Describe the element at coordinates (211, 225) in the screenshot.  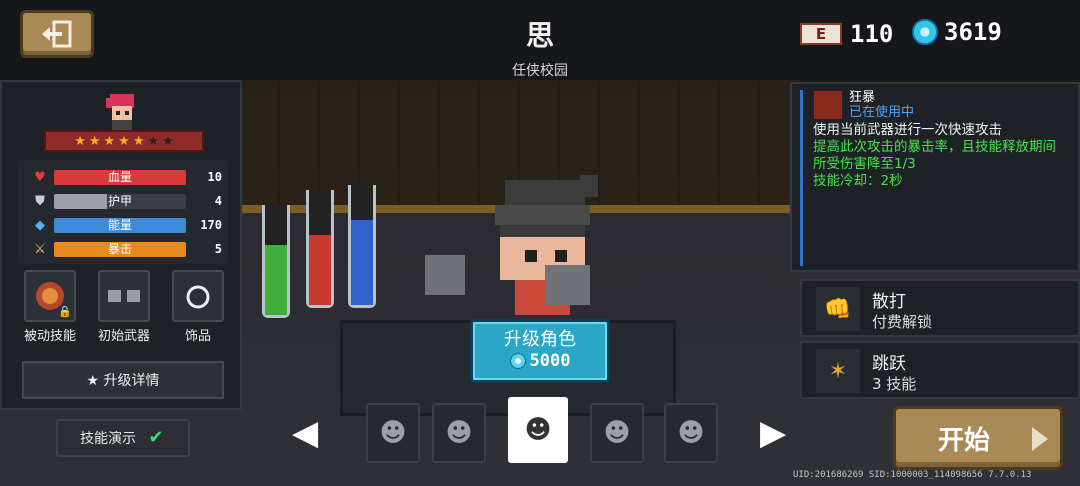
I see `stat-value: 170` at that location.